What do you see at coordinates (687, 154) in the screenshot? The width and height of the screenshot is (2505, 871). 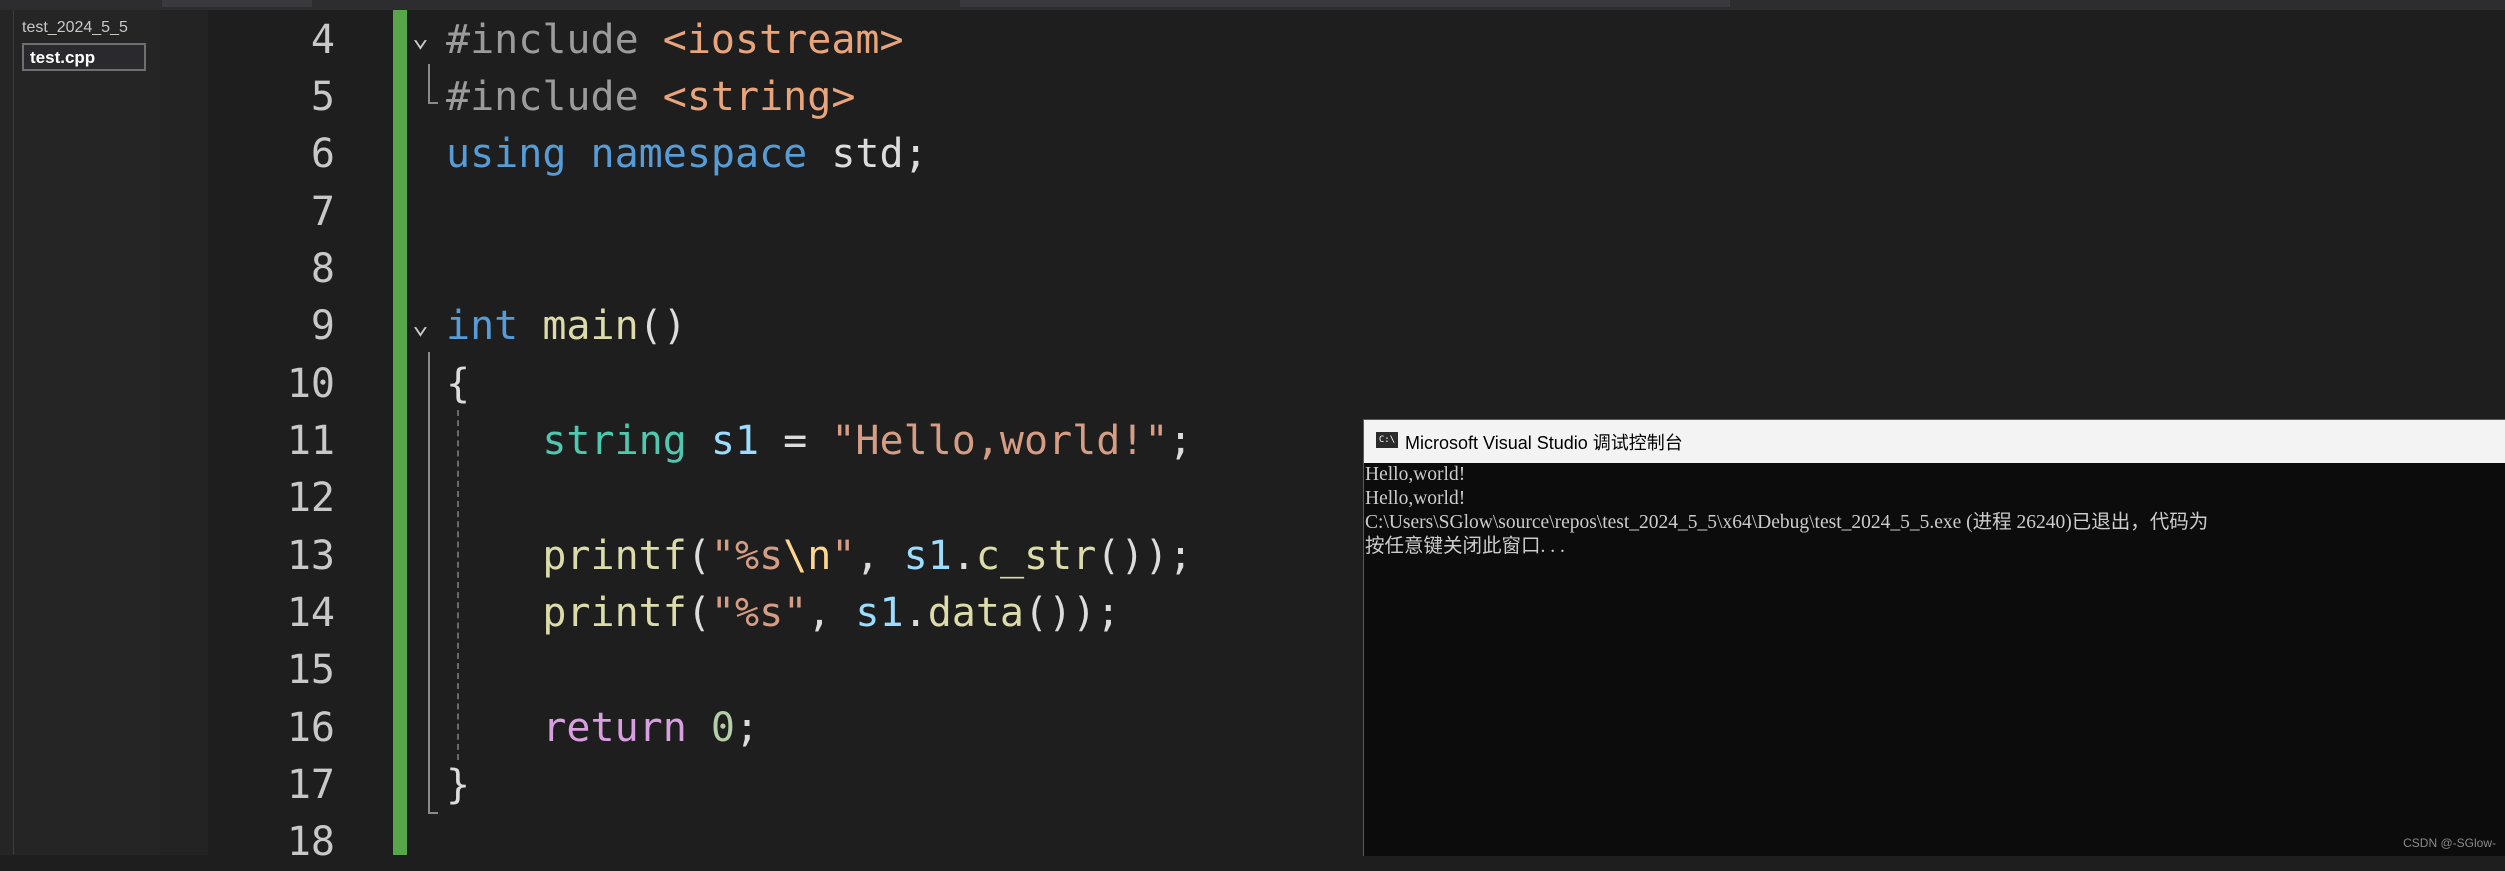 I see `code-line: using namespace std;` at bounding box center [687, 154].